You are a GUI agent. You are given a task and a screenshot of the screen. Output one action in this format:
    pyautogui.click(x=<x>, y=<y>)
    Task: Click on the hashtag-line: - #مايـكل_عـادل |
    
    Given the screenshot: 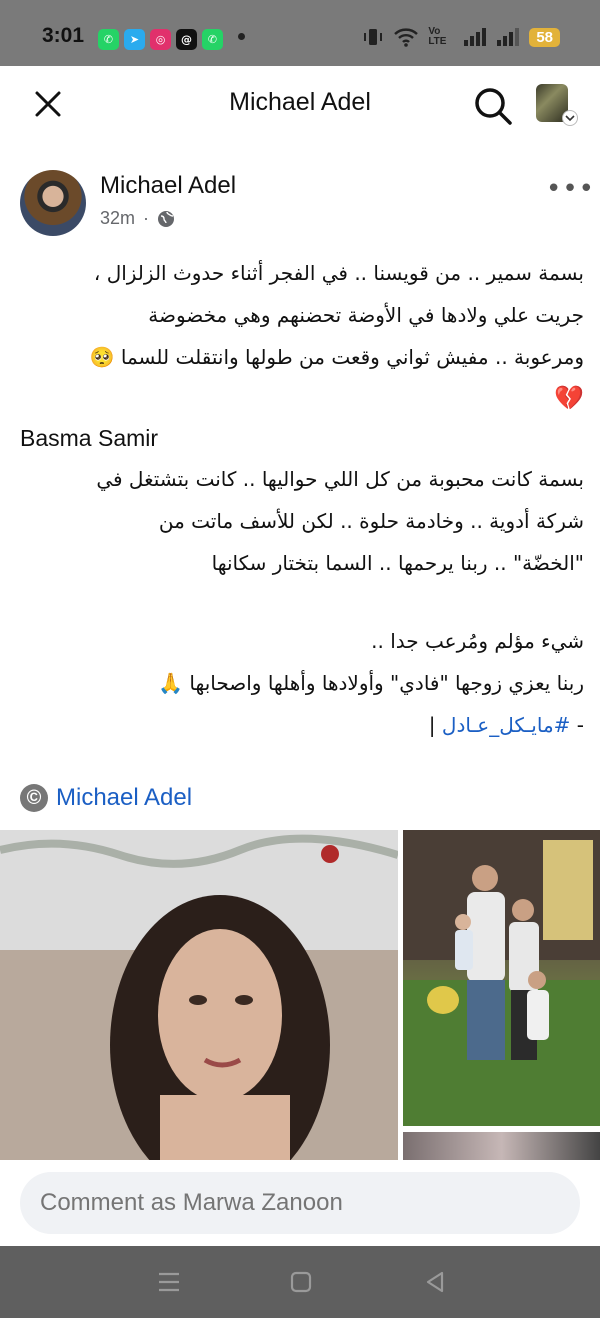 What is the action you would take?
    pyautogui.click(x=506, y=725)
    